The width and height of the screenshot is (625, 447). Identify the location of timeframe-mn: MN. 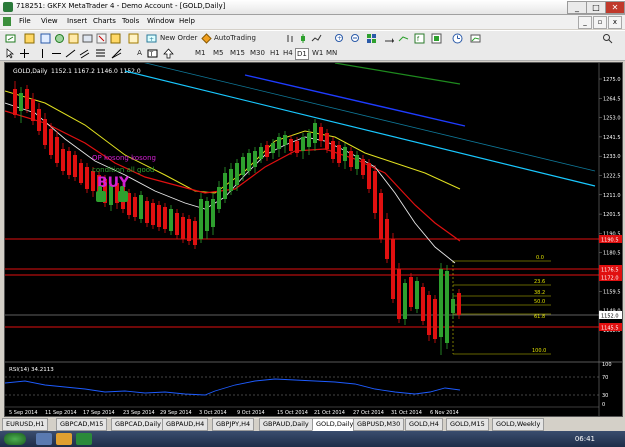
(331, 53).